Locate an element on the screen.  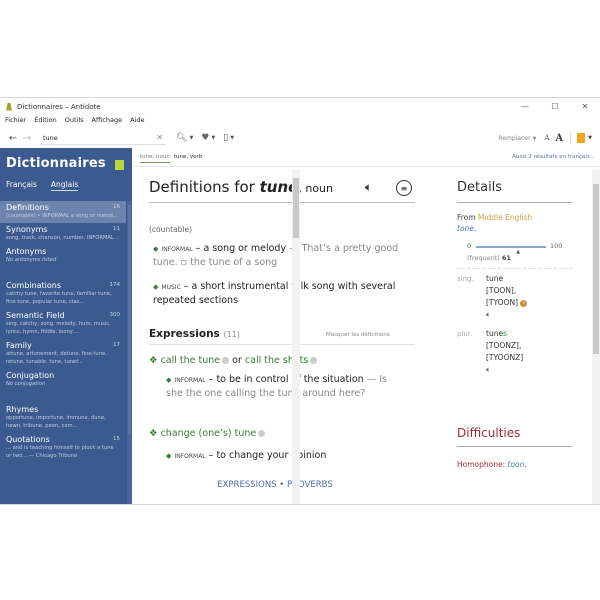
theme-color-swatch is located at coordinates (581, 138).